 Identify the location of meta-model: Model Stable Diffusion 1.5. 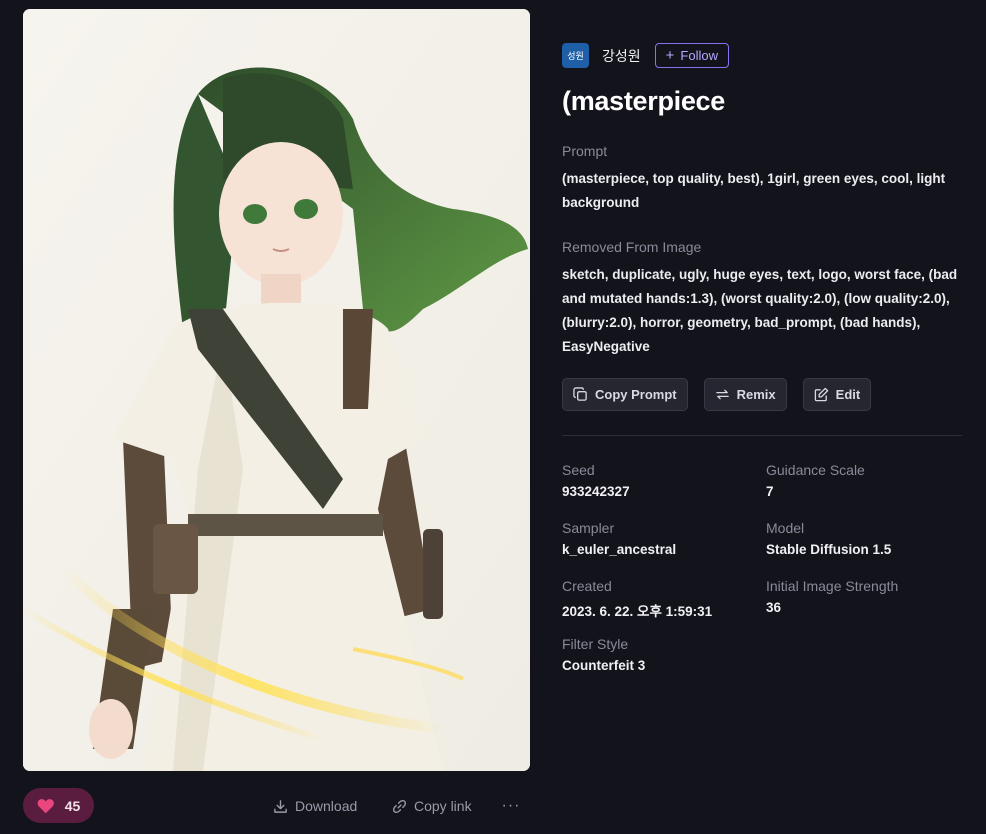
(861, 538).